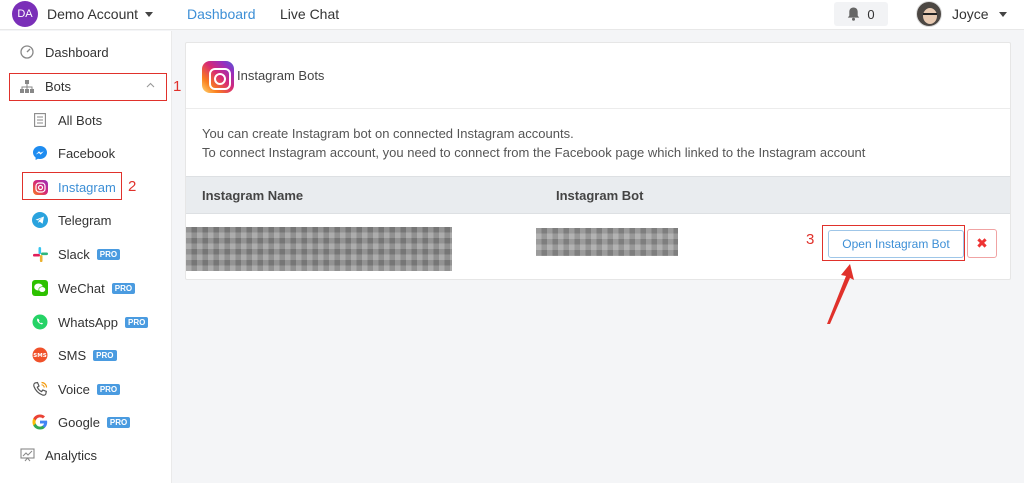 Image resolution: width=1024 pixels, height=483 pixels. I want to click on sidebar-item-google: Google PRO, so click(86, 422).